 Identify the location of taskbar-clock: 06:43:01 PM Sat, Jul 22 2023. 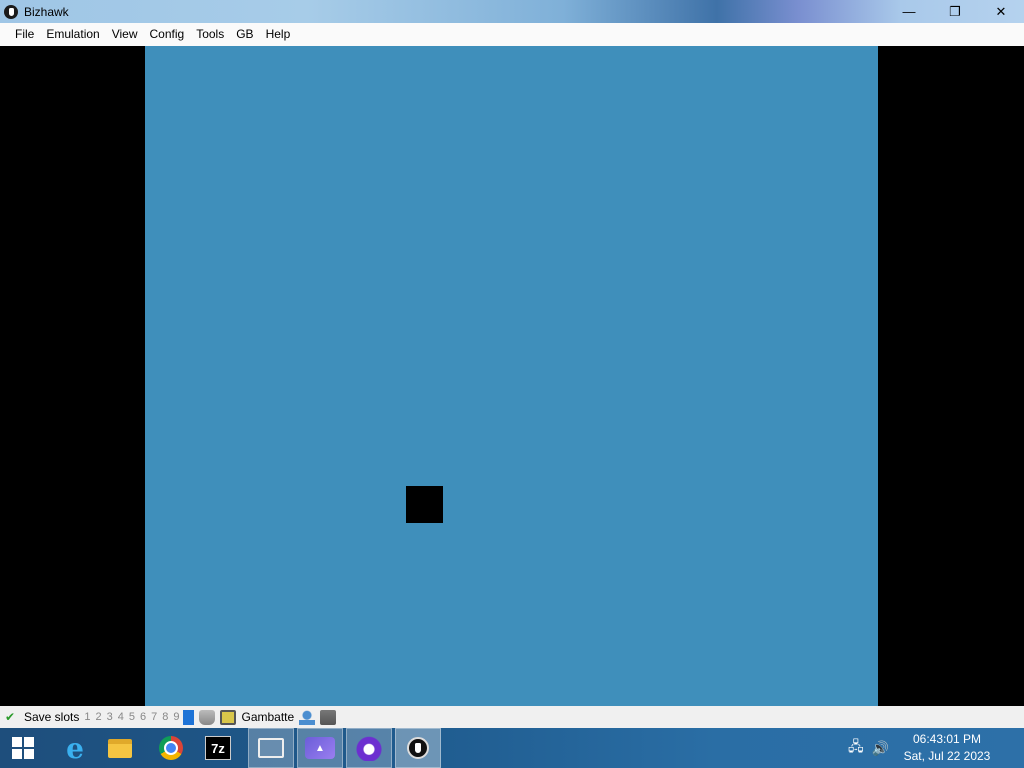
(947, 748).